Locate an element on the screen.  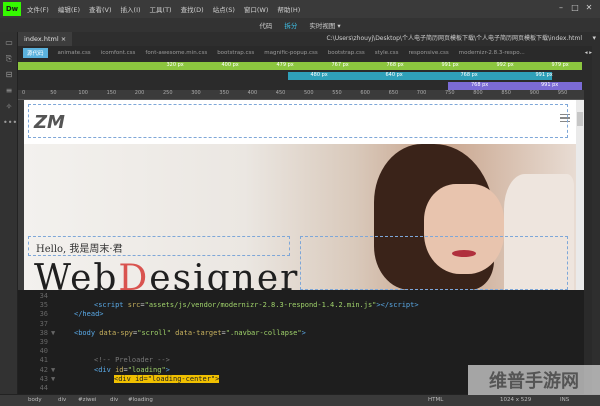
file-tab-5: magnific-popup.css is located at coordinates (291, 53).